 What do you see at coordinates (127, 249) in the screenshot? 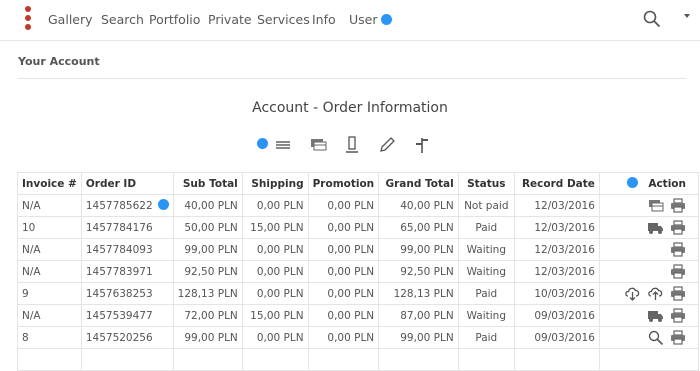
I see `cell-order-id: 1457784093` at bounding box center [127, 249].